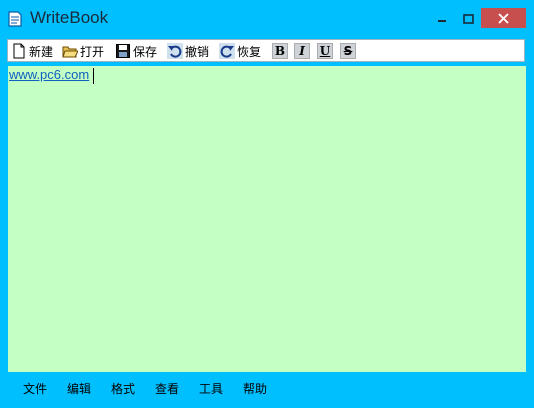 The height and width of the screenshot is (408, 534). I want to click on save-label: 保存, so click(145, 51).